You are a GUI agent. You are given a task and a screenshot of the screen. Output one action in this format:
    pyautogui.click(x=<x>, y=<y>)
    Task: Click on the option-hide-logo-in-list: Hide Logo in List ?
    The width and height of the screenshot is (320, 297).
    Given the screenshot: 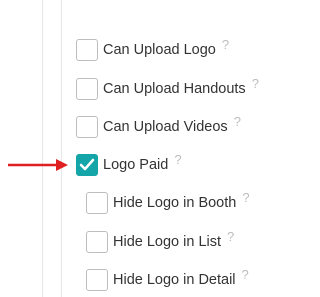 What is the action you would take?
    pyautogui.click(x=160, y=242)
    